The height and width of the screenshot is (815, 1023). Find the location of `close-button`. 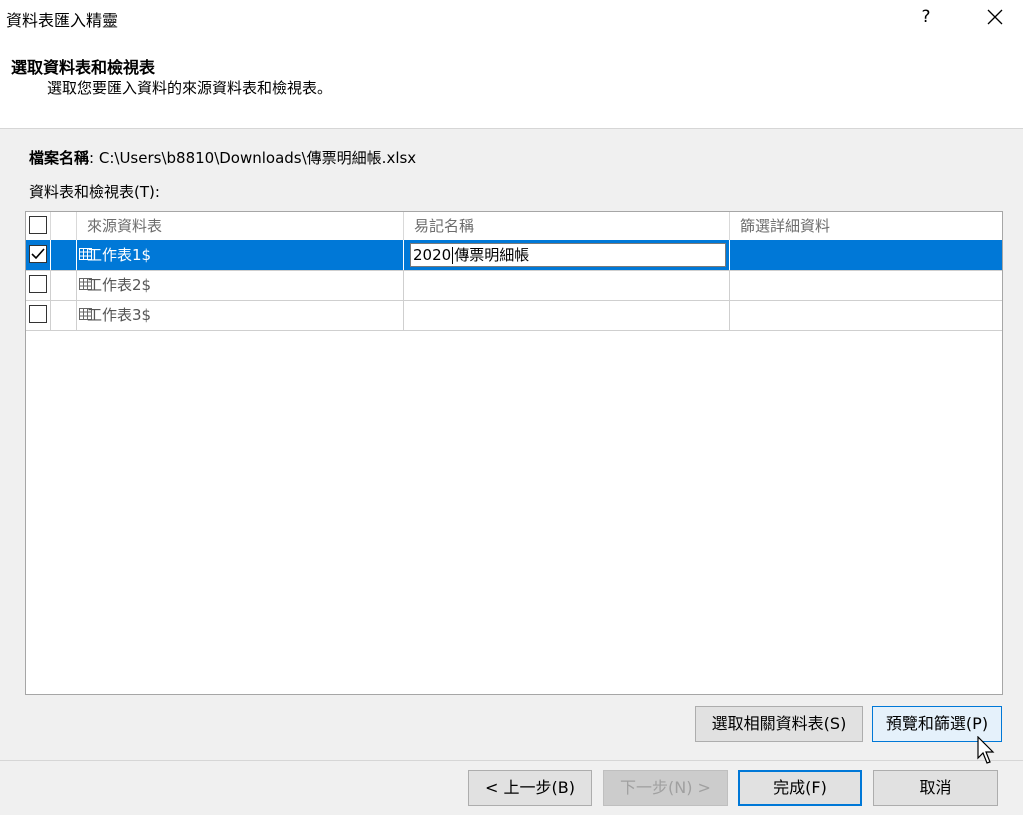

close-button is located at coordinates (995, 17).